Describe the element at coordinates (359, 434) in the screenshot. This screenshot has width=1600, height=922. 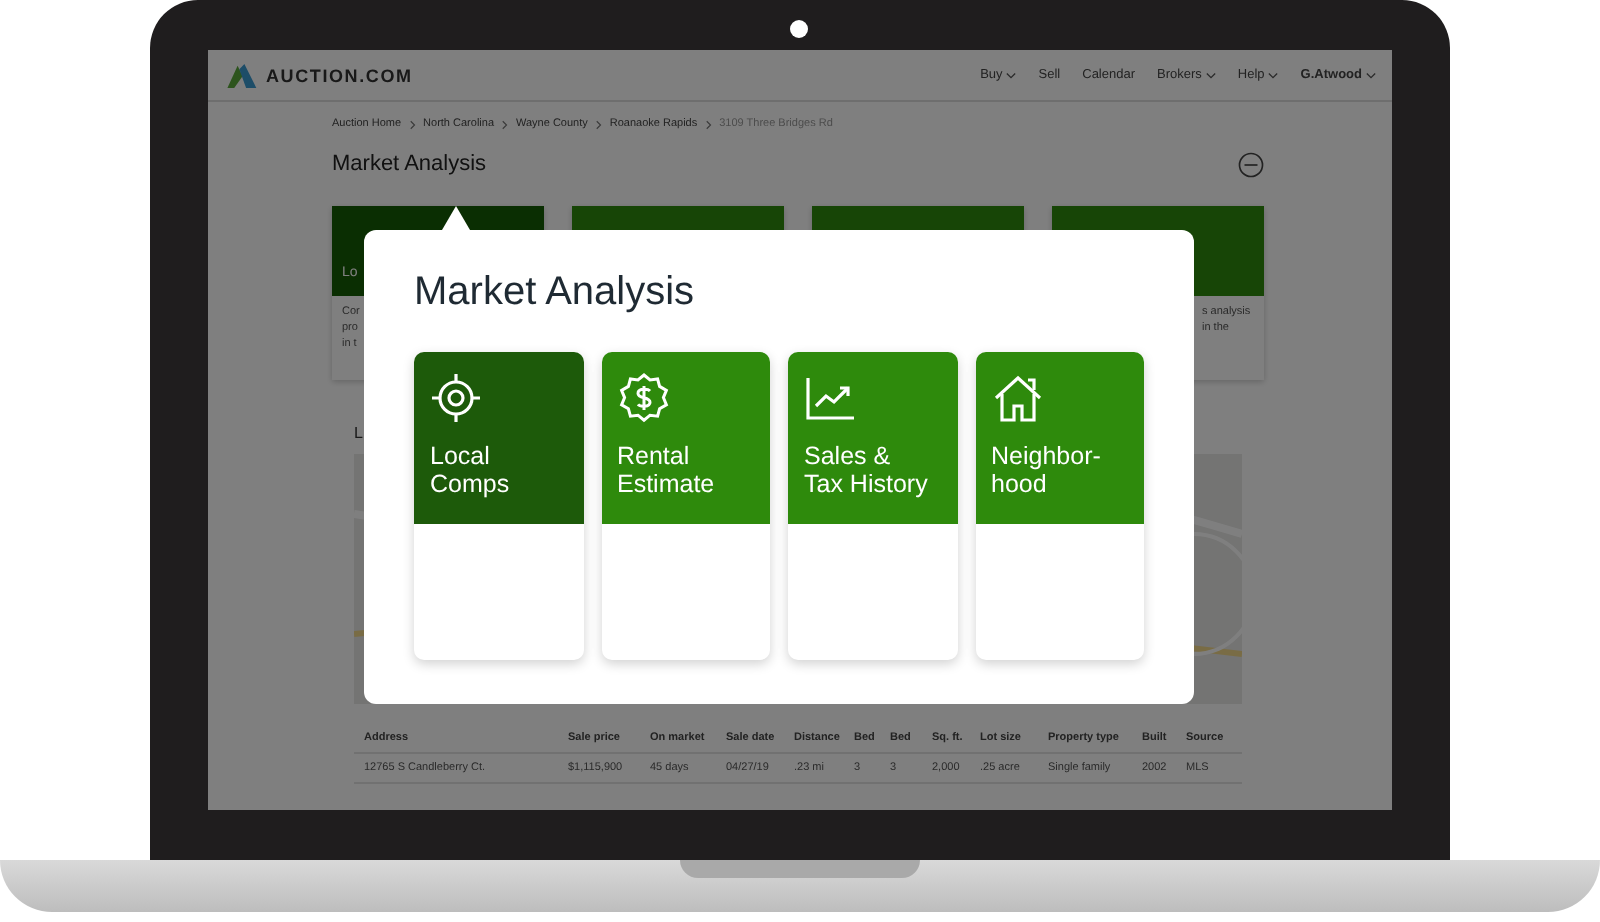
I see `section-heading: L` at that location.